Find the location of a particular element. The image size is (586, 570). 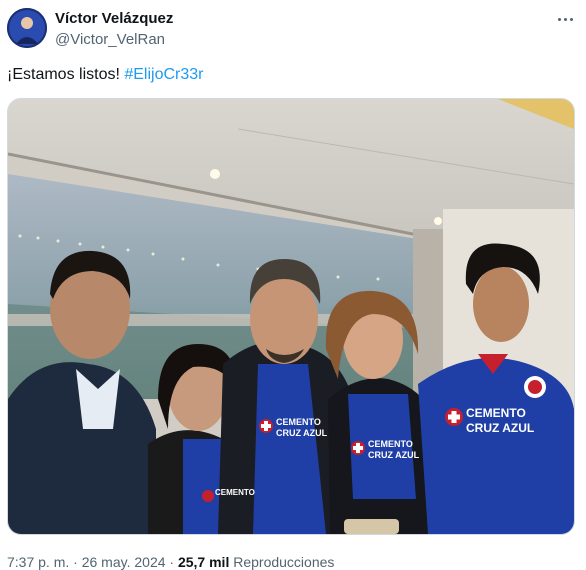

jersey-text-1: CEMENTO is located at coordinates (298, 422).